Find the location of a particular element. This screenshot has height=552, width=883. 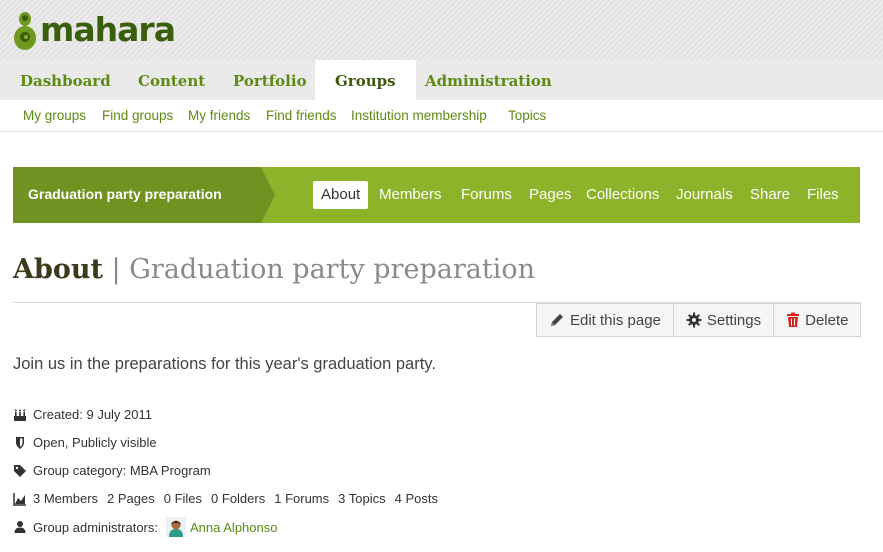

trash-icon is located at coordinates (793, 319).